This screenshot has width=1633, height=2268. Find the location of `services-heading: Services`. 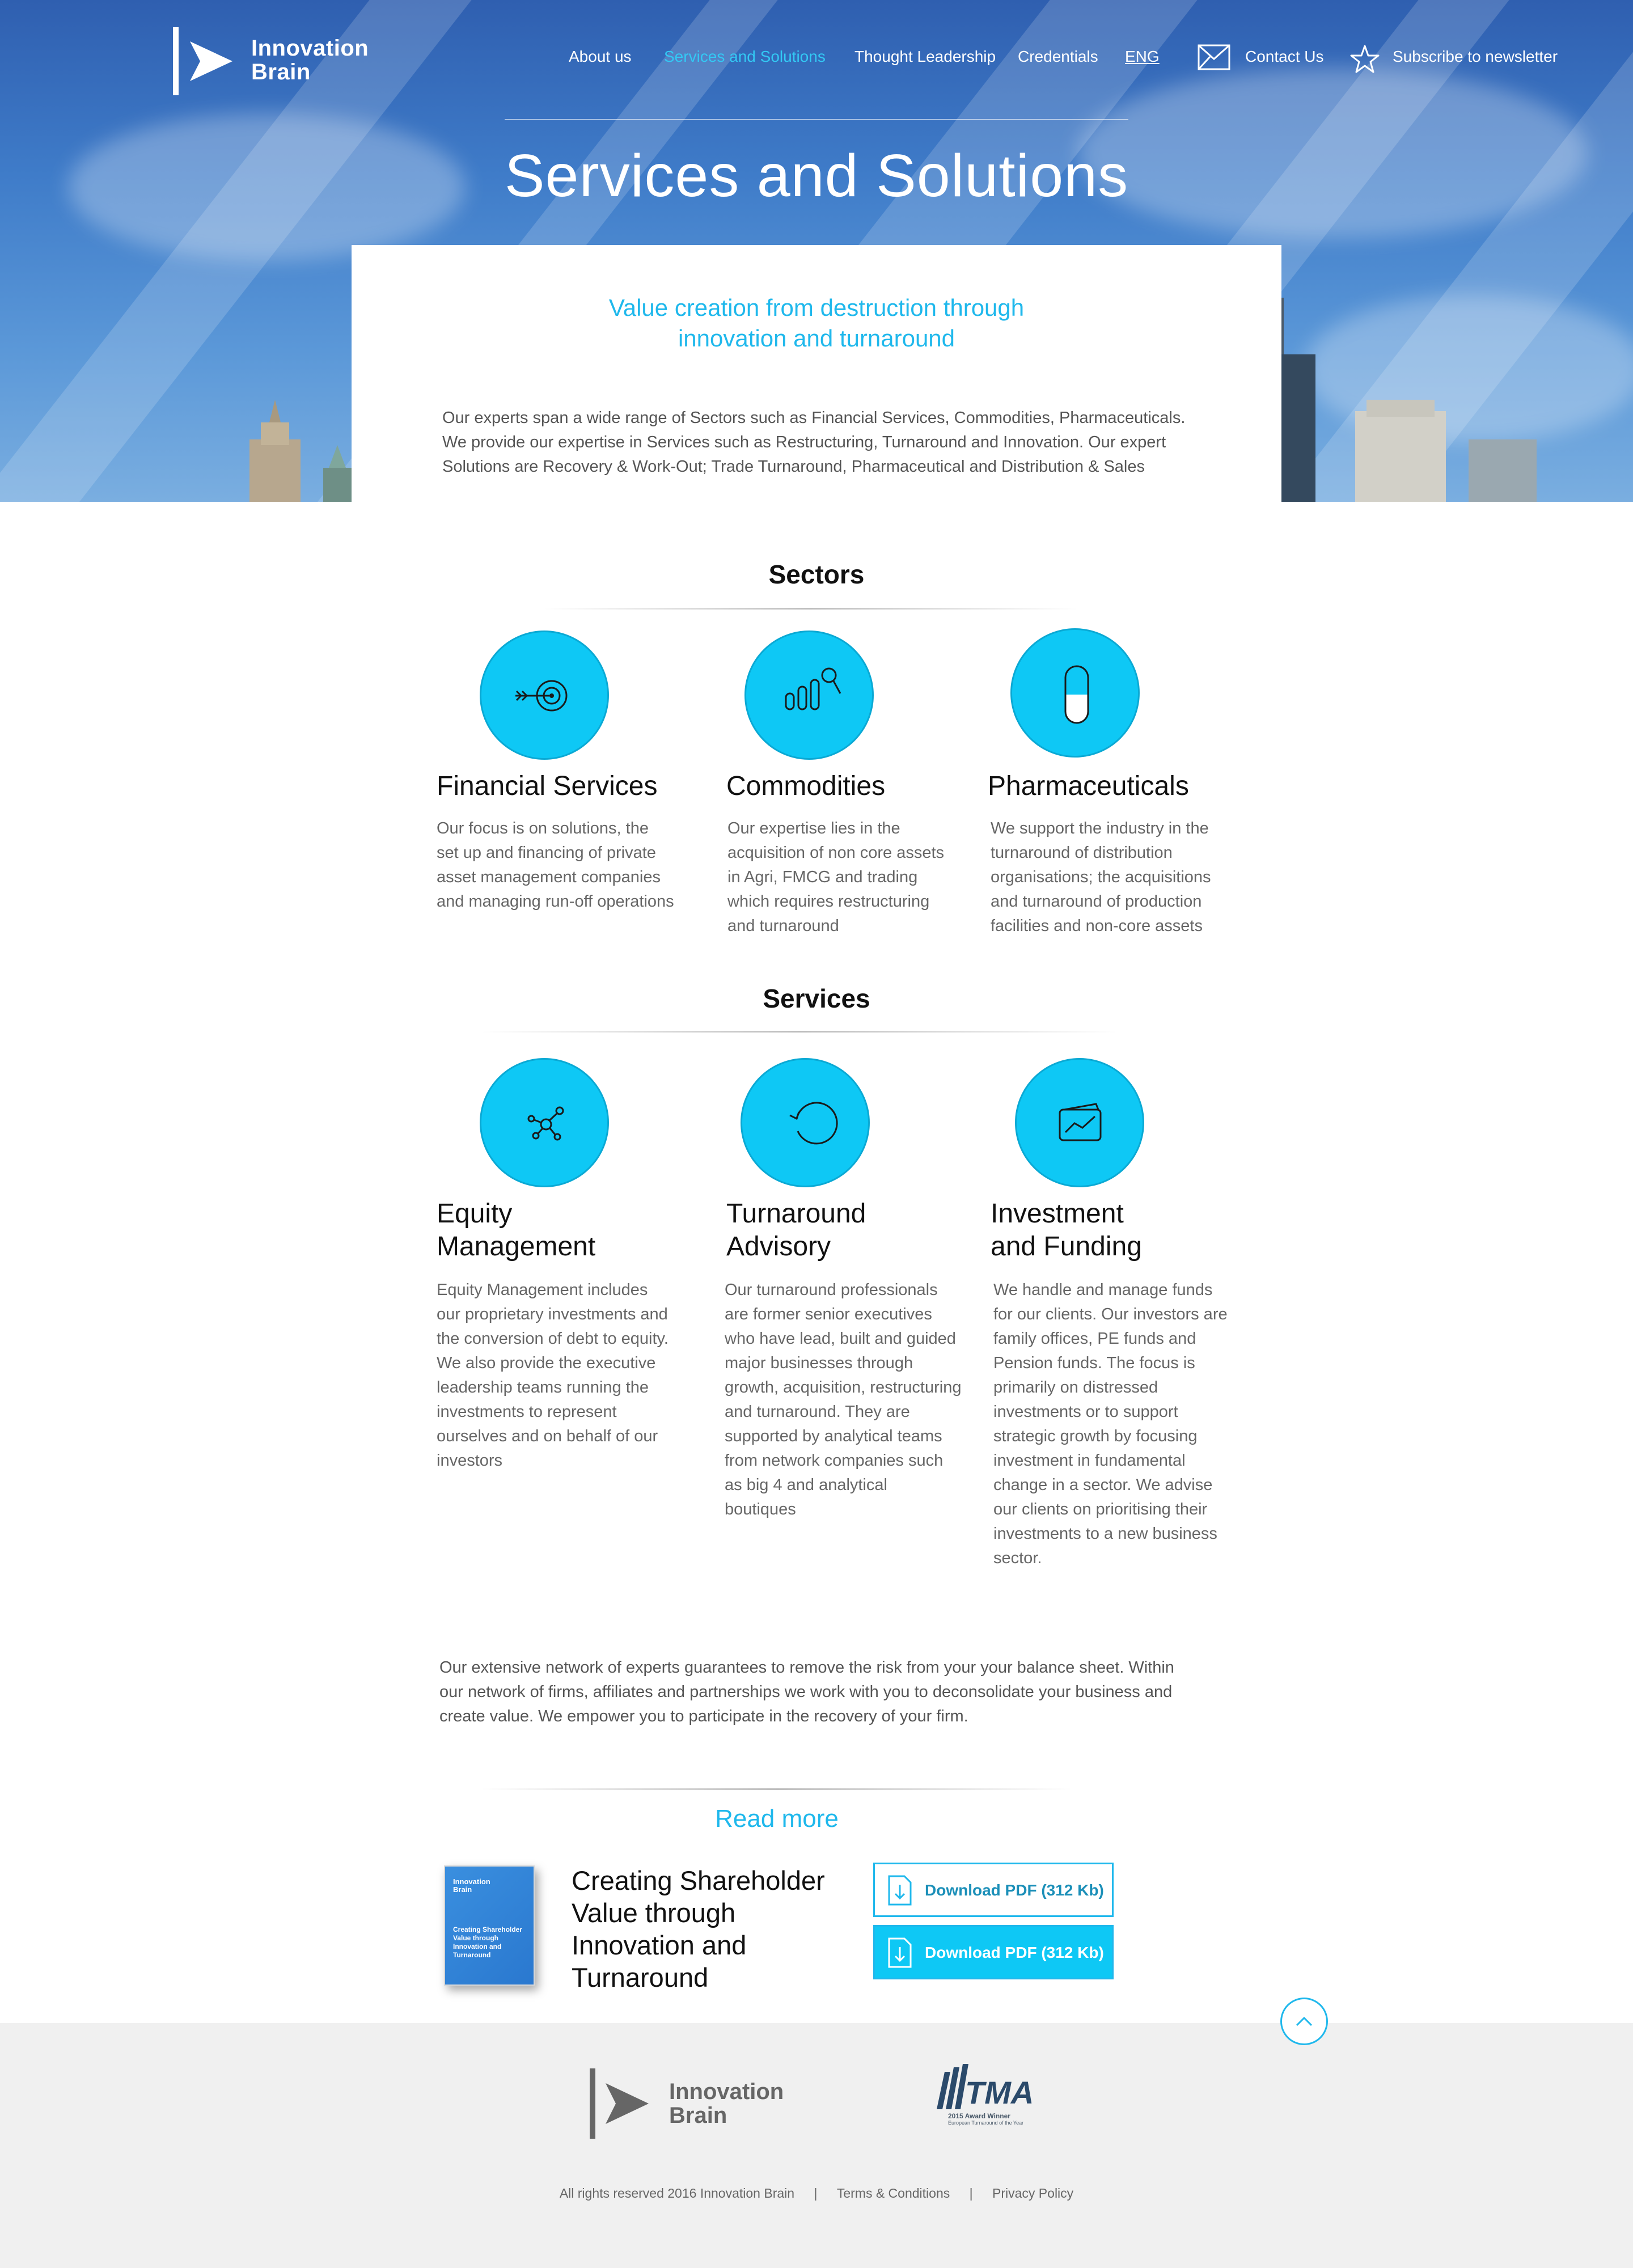

services-heading: Services is located at coordinates (816, 998).